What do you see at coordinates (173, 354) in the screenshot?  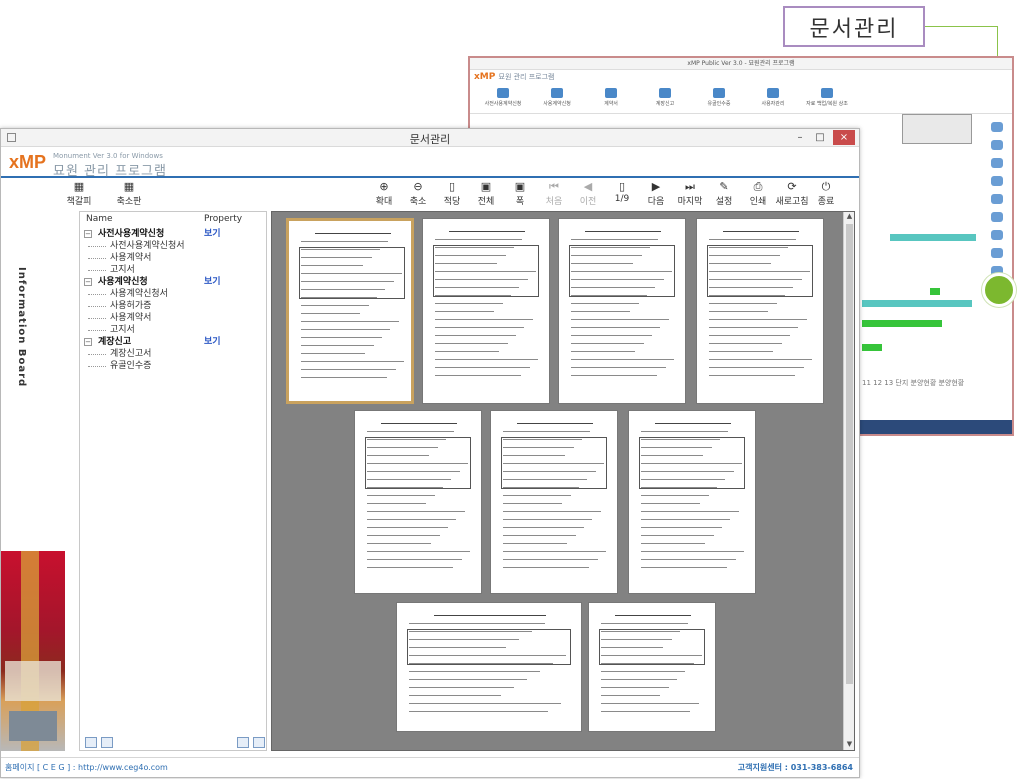 I see `tree-item: 계장신고서` at bounding box center [173, 354].